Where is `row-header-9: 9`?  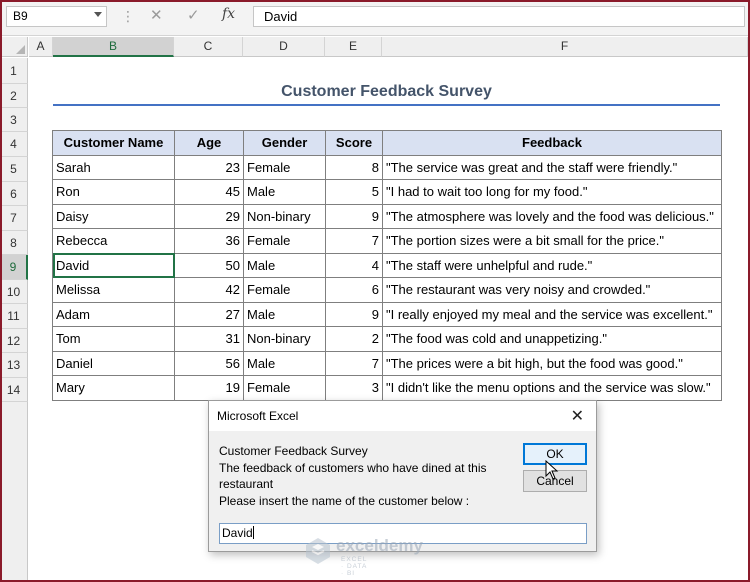 row-header-9: 9 is located at coordinates (14, 267).